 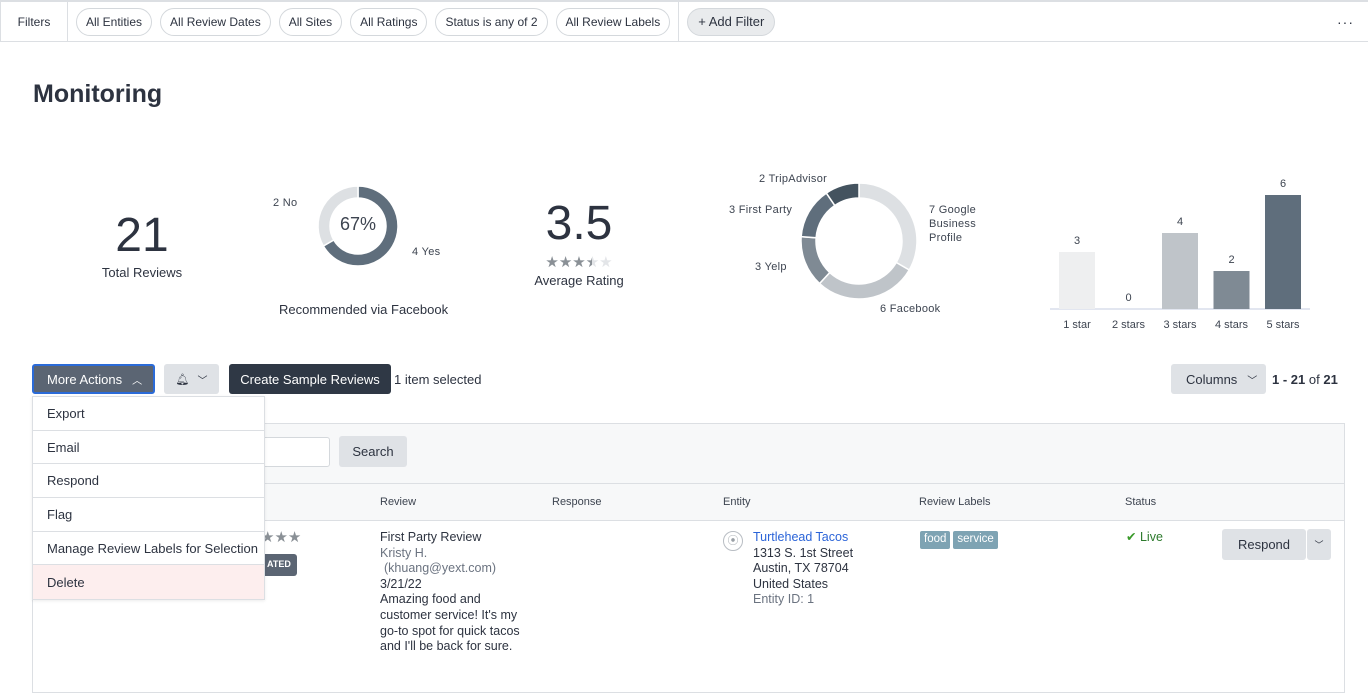 What do you see at coordinates (148, 448) in the screenshot?
I see `menu-item-email: Email` at bounding box center [148, 448].